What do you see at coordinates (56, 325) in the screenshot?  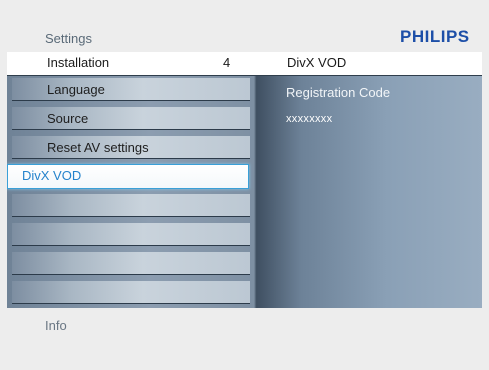 I see `info-text: Info` at bounding box center [56, 325].